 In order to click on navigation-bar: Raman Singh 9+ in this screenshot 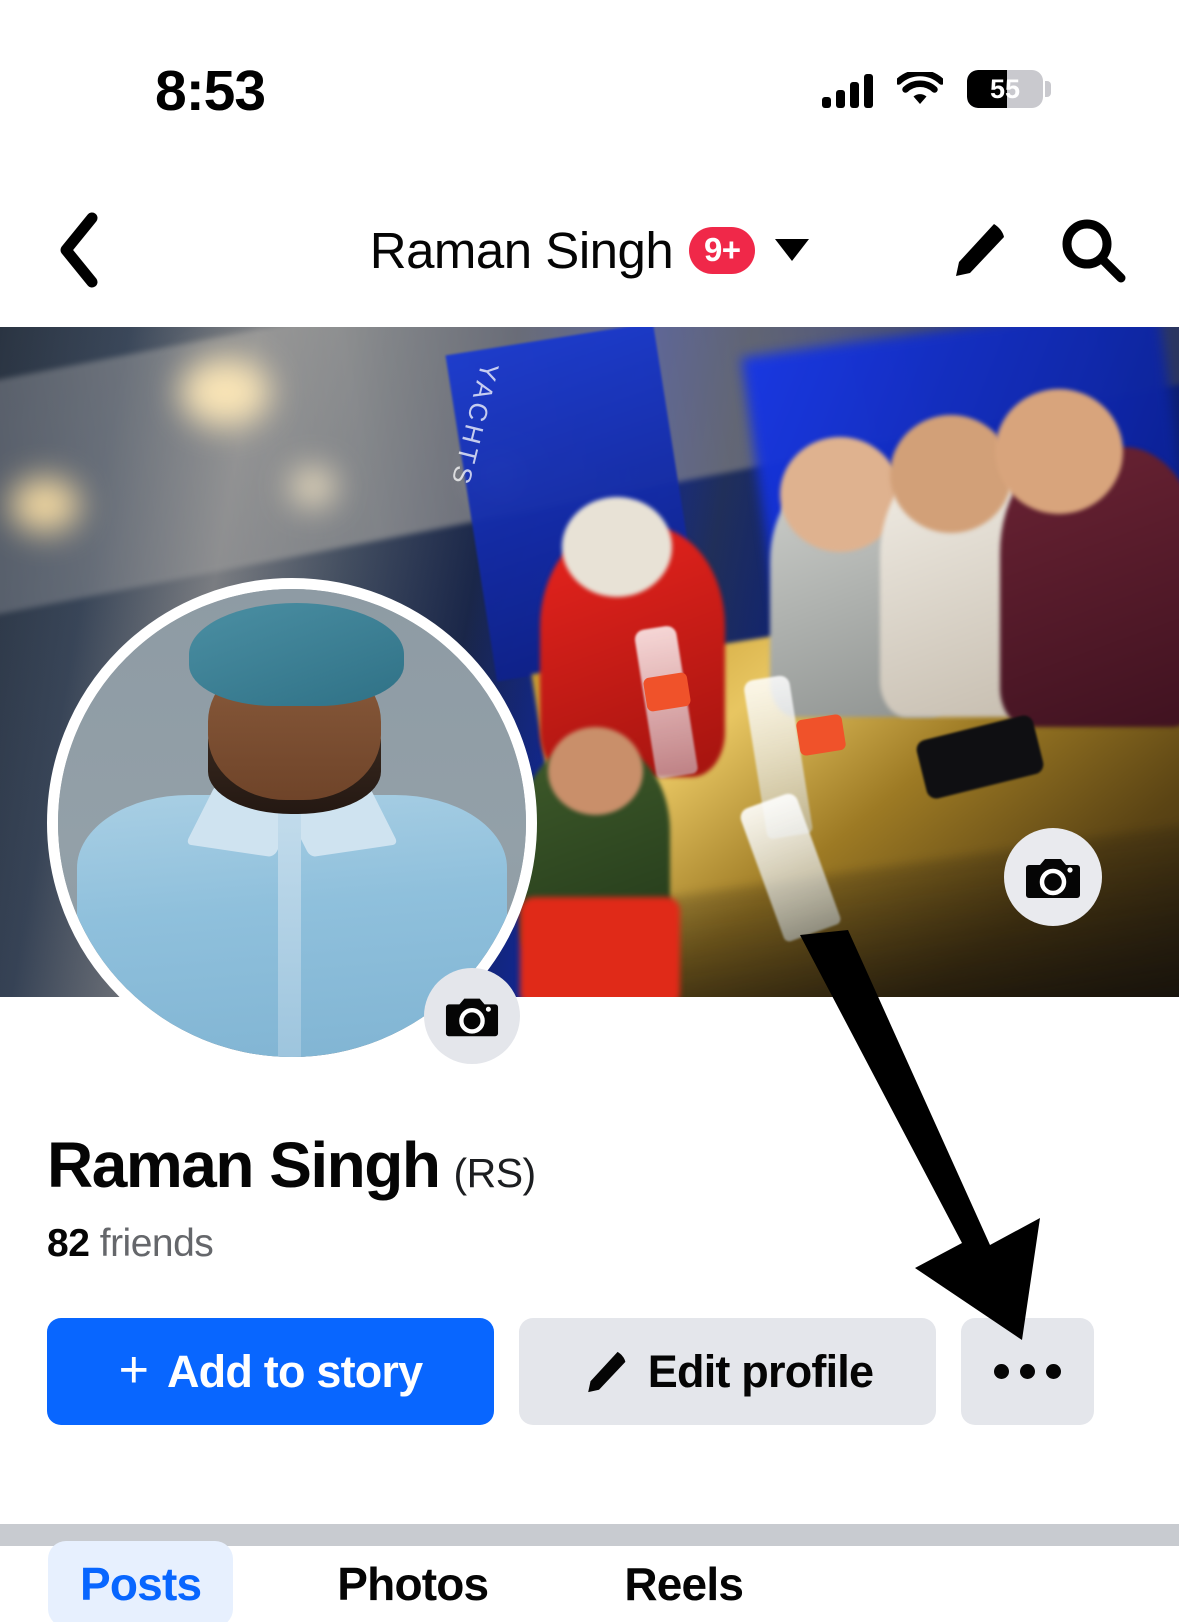, I will do `click(589, 252)`.